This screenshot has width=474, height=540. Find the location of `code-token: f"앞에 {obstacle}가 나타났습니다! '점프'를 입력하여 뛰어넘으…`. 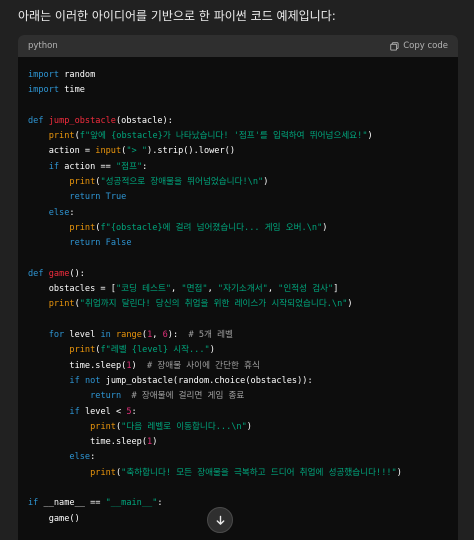

code-token: f"앞에 {obstacle}가 나타났습니다! '점프'를 입력하여 뛰어넘으… is located at coordinates (223, 136).